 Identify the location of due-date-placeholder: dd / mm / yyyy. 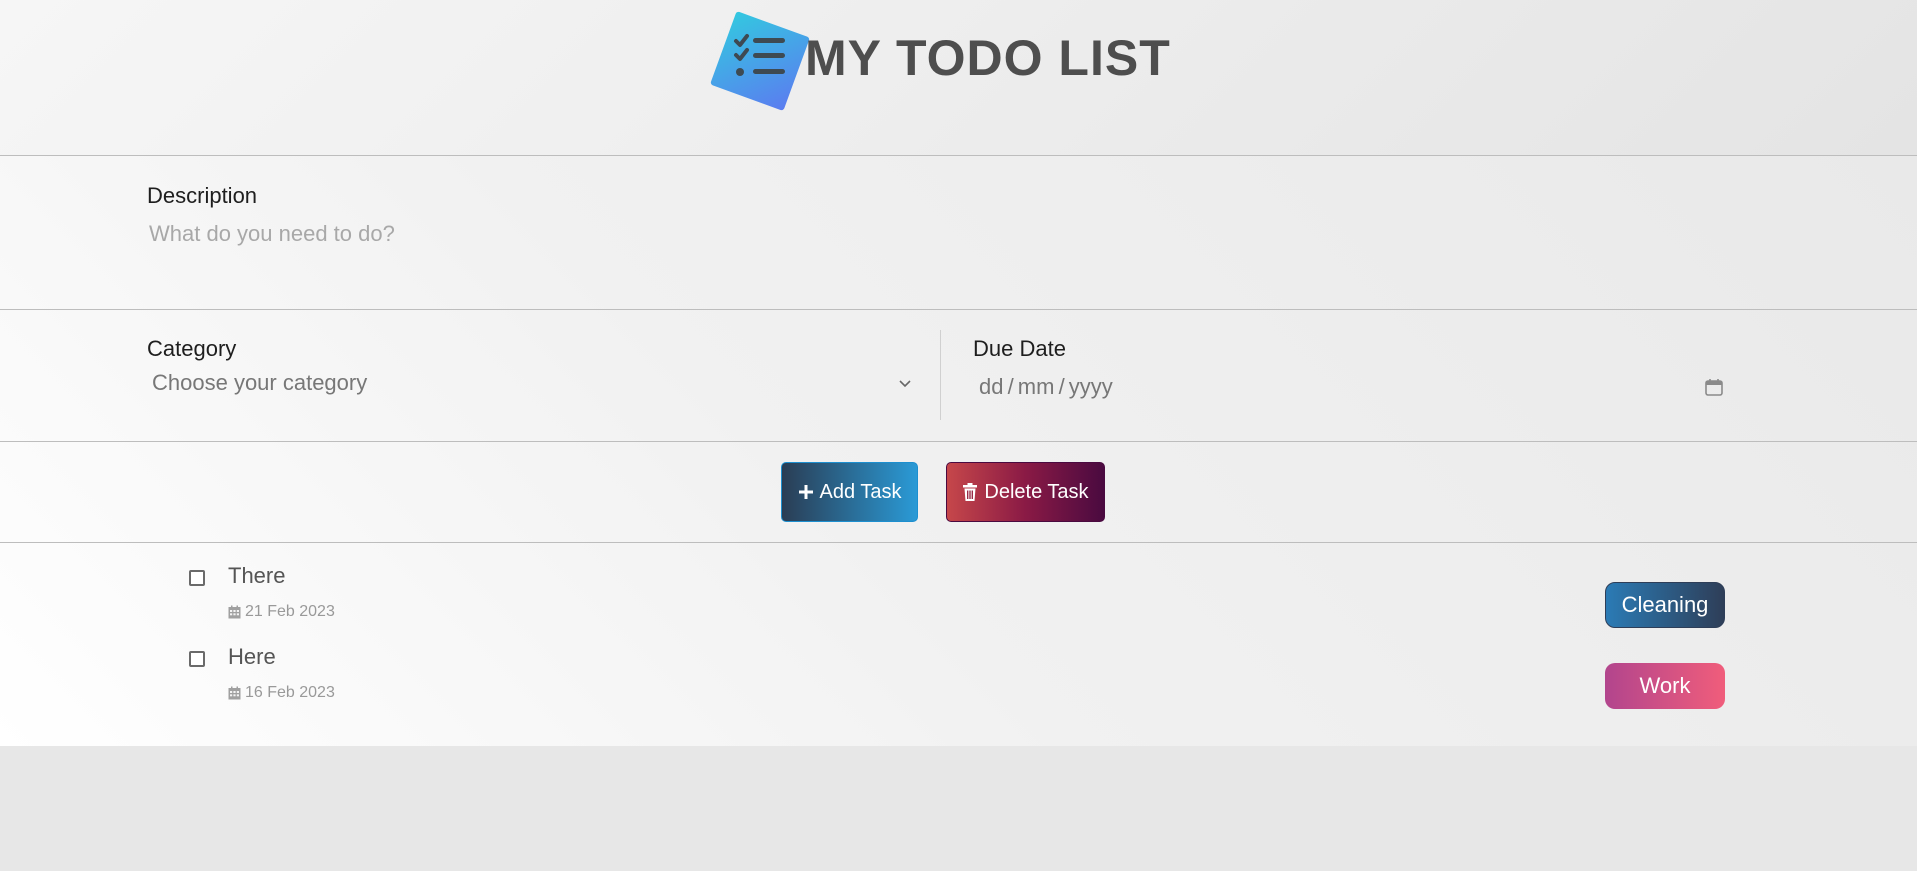
(1046, 386).